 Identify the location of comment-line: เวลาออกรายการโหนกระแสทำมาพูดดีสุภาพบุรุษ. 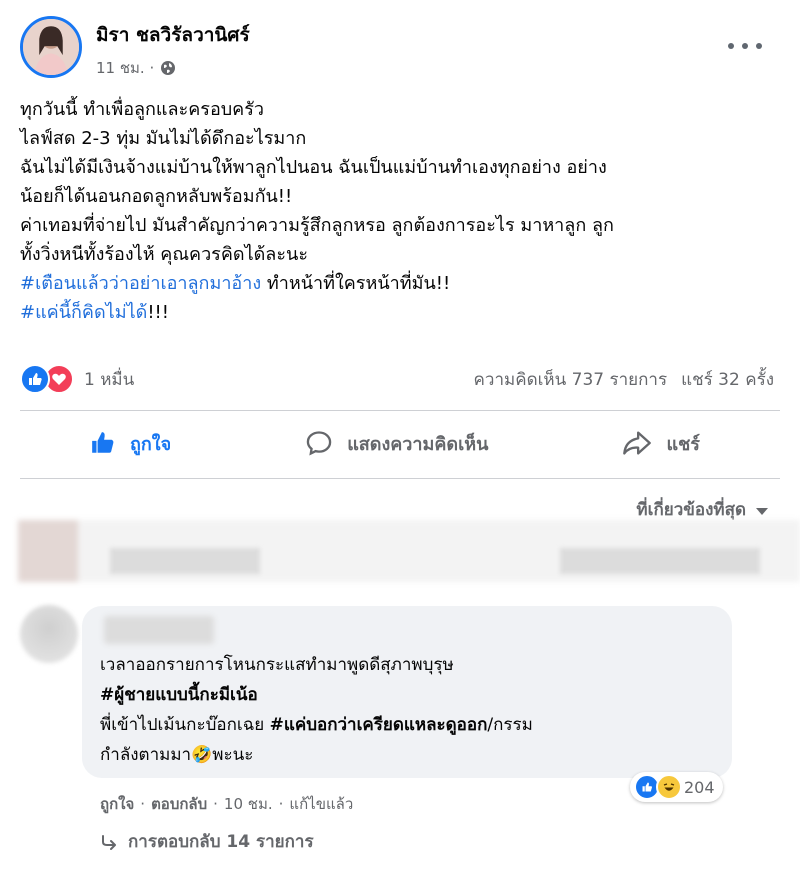
(277, 665).